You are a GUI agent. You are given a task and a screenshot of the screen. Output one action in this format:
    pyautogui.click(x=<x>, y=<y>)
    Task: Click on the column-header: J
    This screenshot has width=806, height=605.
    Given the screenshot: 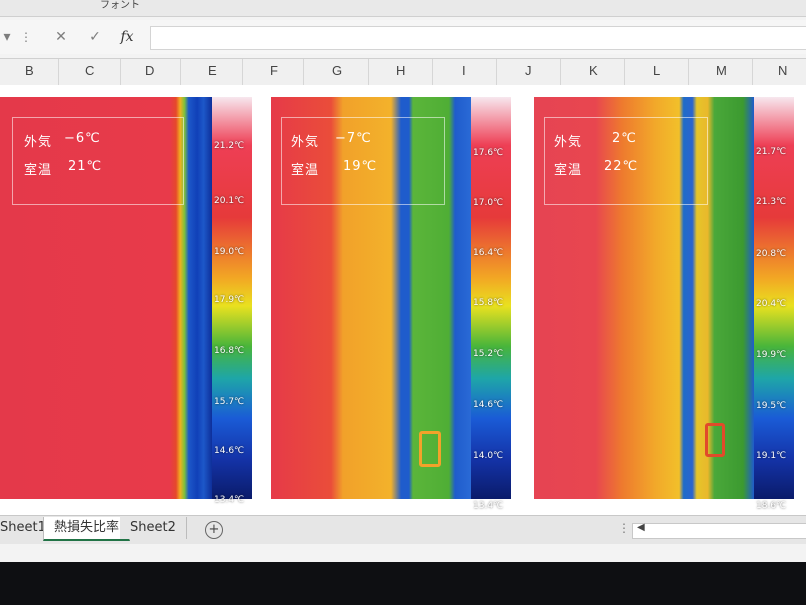 What is the action you would take?
    pyautogui.click(x=528, y=70)
    